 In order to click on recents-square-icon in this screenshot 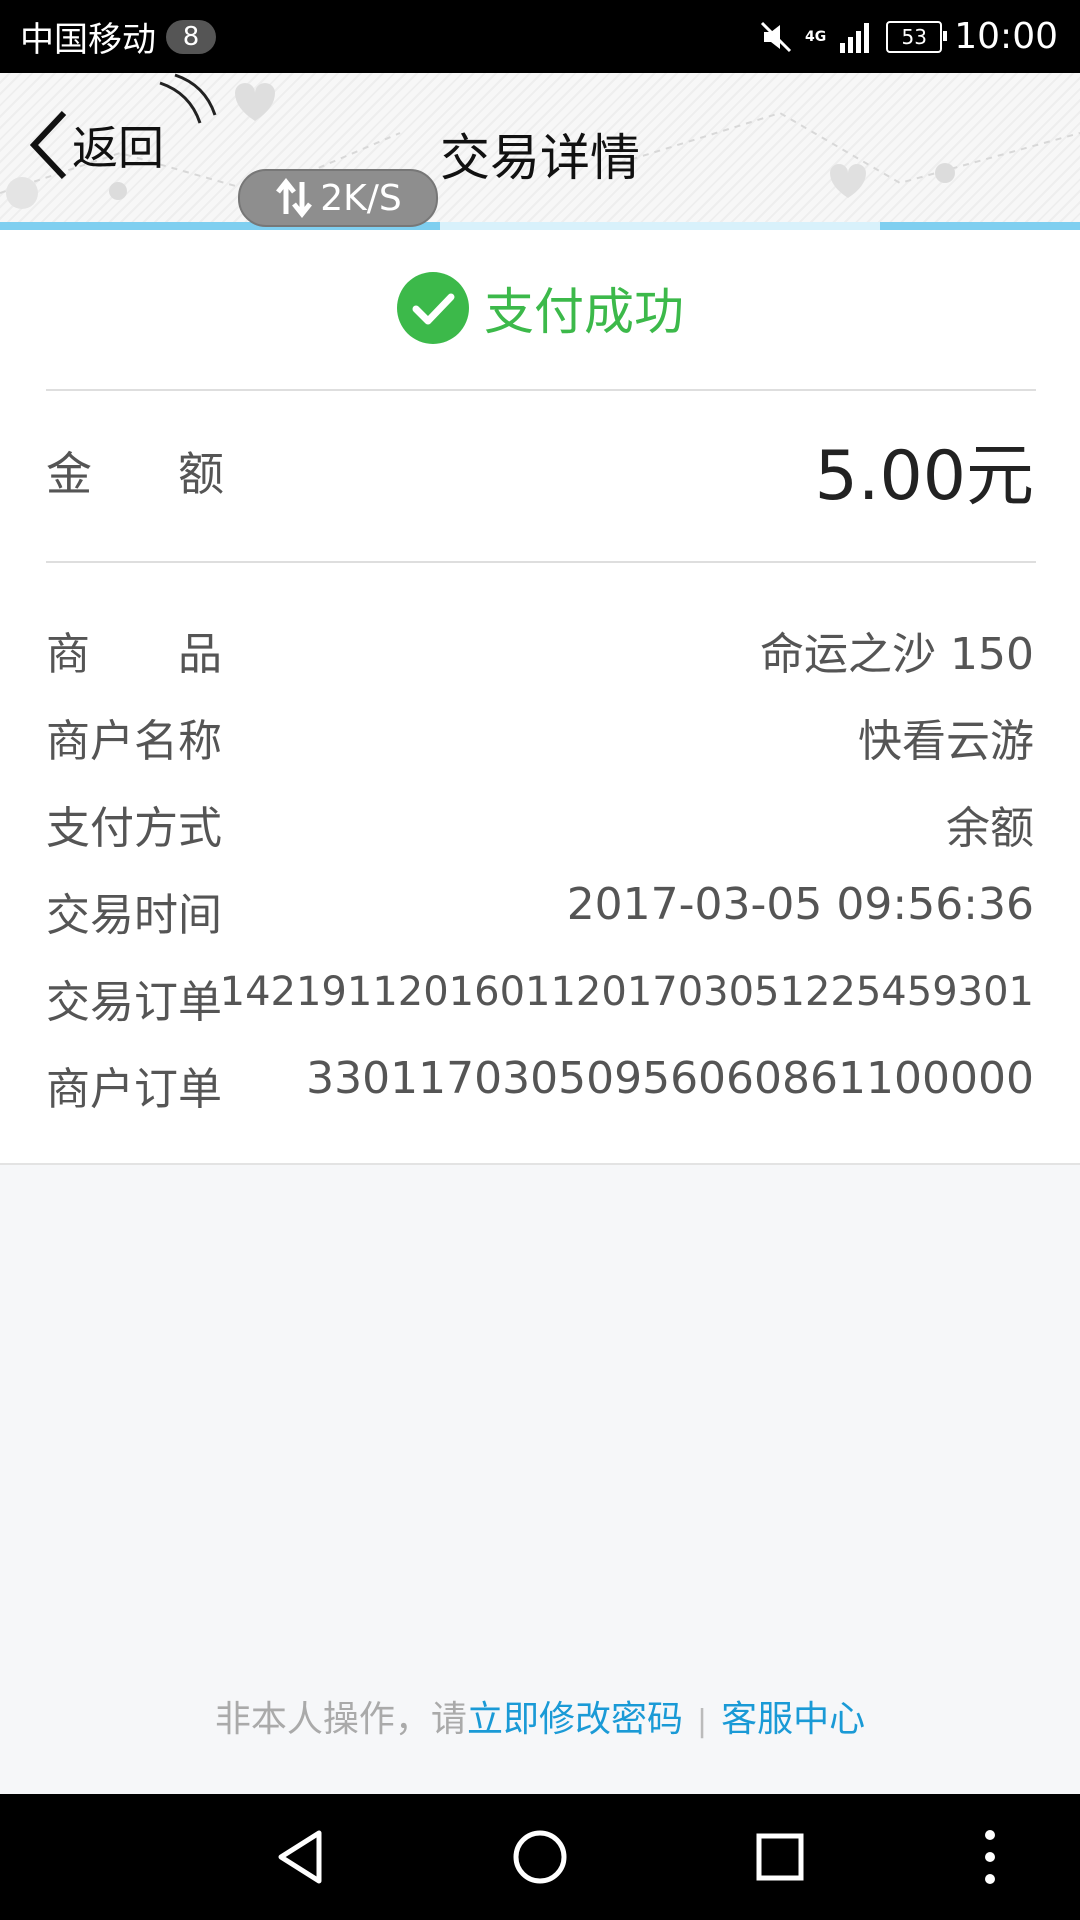, I will do `click(780, 1857)`.